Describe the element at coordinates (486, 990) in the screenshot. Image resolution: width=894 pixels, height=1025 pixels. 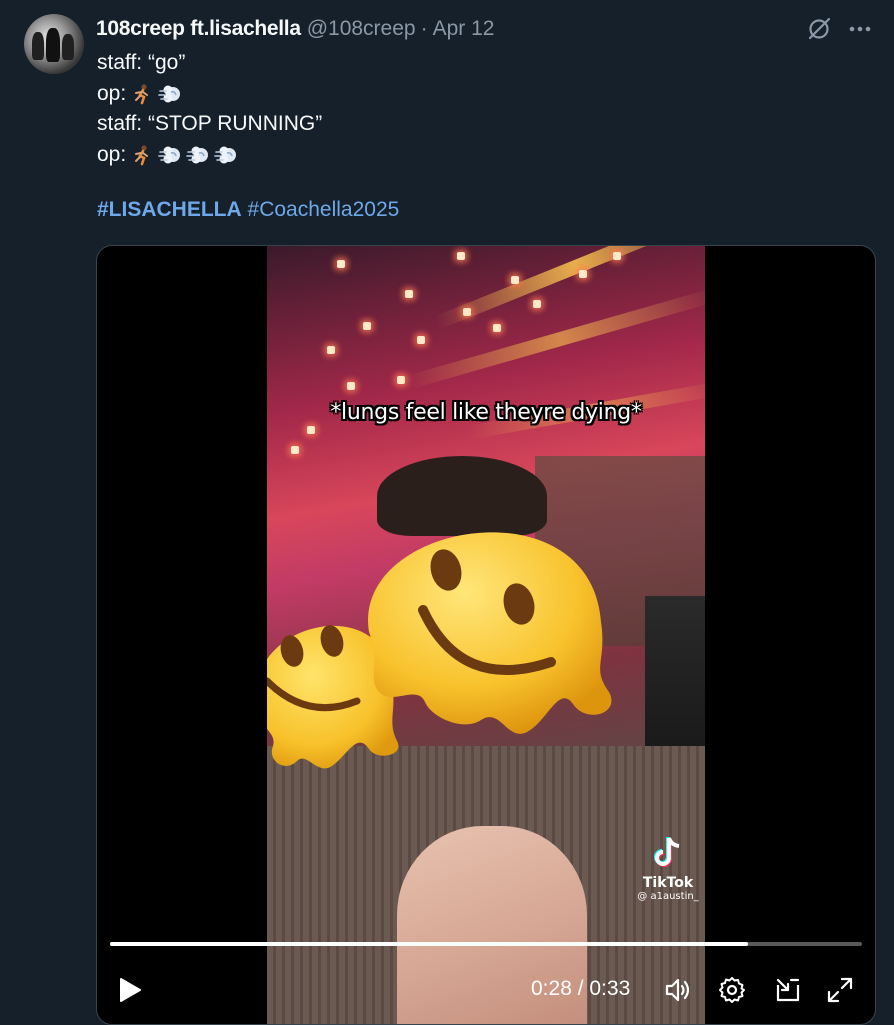
I see `video-controls: 0:28 / 0:33` at that location.